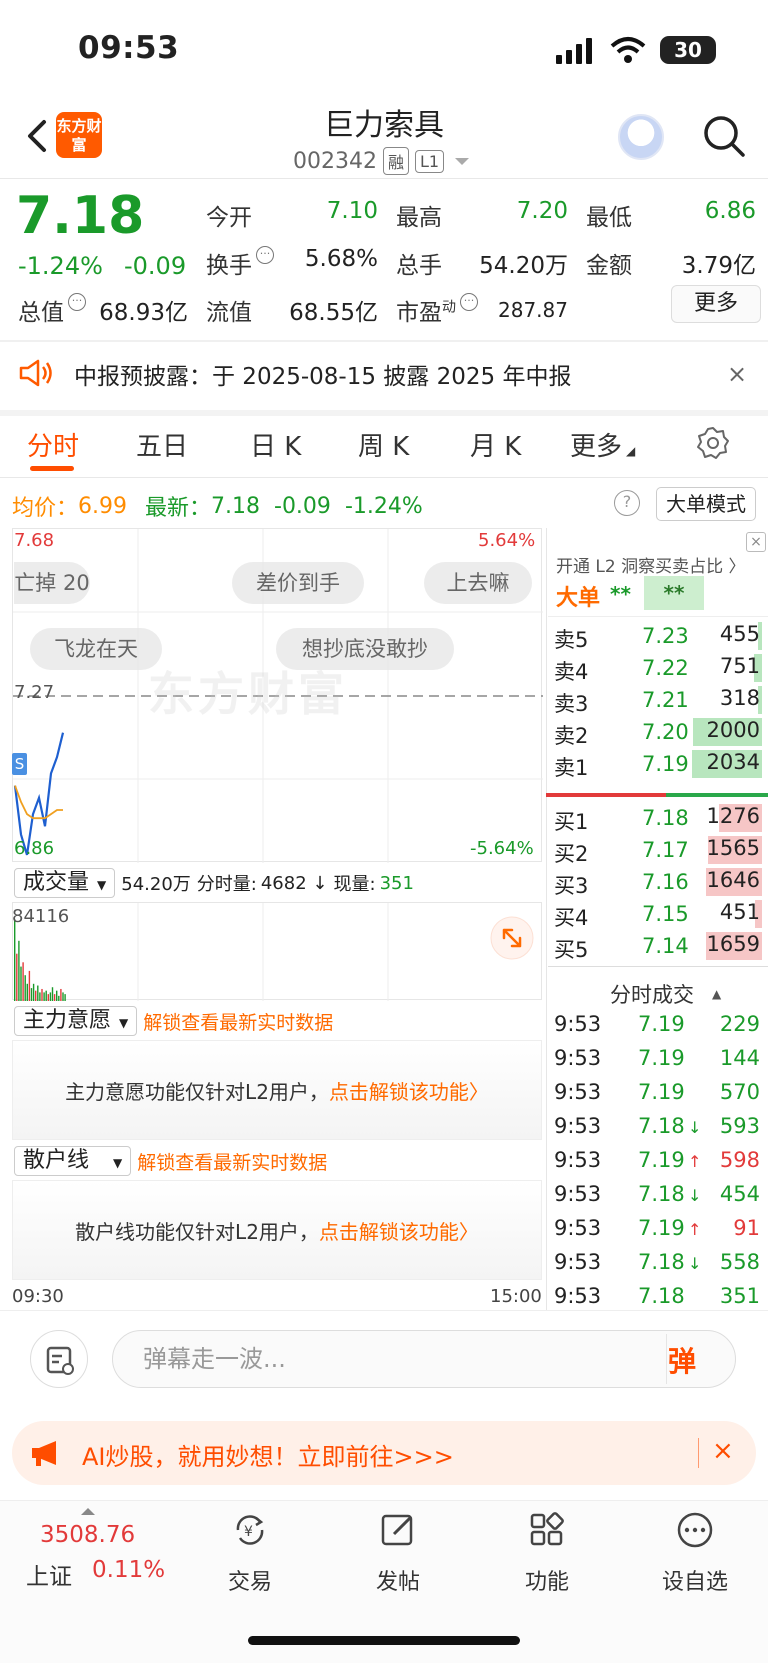 This screenshot has height=1663, width=768. I want to click on ob-level-label: 卖3, so click(571, 704).